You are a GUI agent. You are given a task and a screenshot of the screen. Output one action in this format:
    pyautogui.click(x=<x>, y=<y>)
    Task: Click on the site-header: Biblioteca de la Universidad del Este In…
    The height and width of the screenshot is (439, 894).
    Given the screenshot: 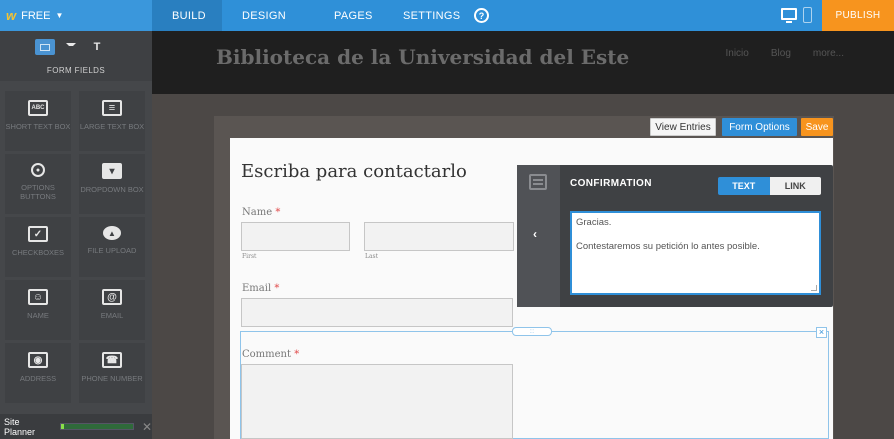 What is the action you would take?
    pyautogui.click(x=523, y=62)
    